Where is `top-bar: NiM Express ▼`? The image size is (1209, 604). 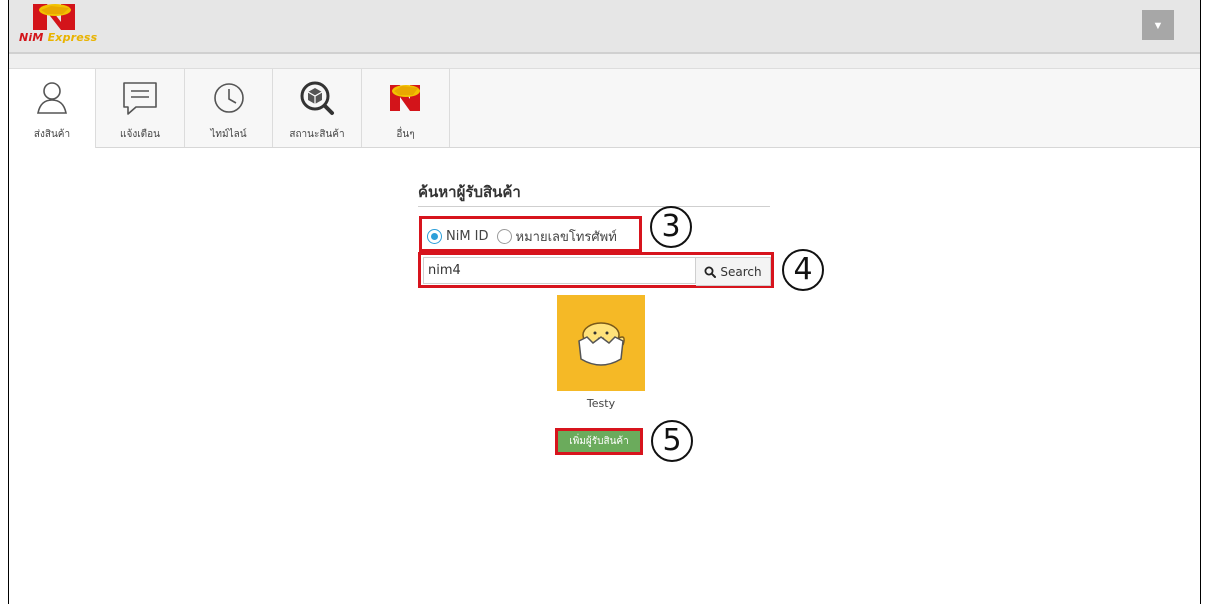 top-bar: NiM Express ▼ is located at coordinates (604, 27).